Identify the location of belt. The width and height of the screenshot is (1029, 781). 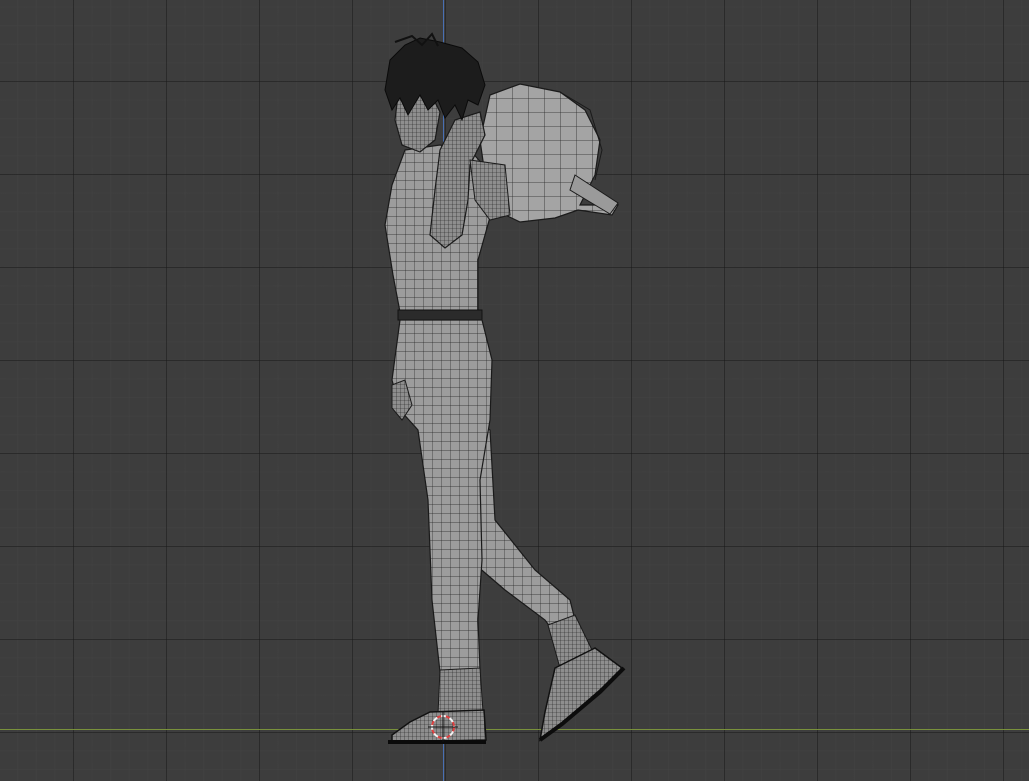
(440, 315).